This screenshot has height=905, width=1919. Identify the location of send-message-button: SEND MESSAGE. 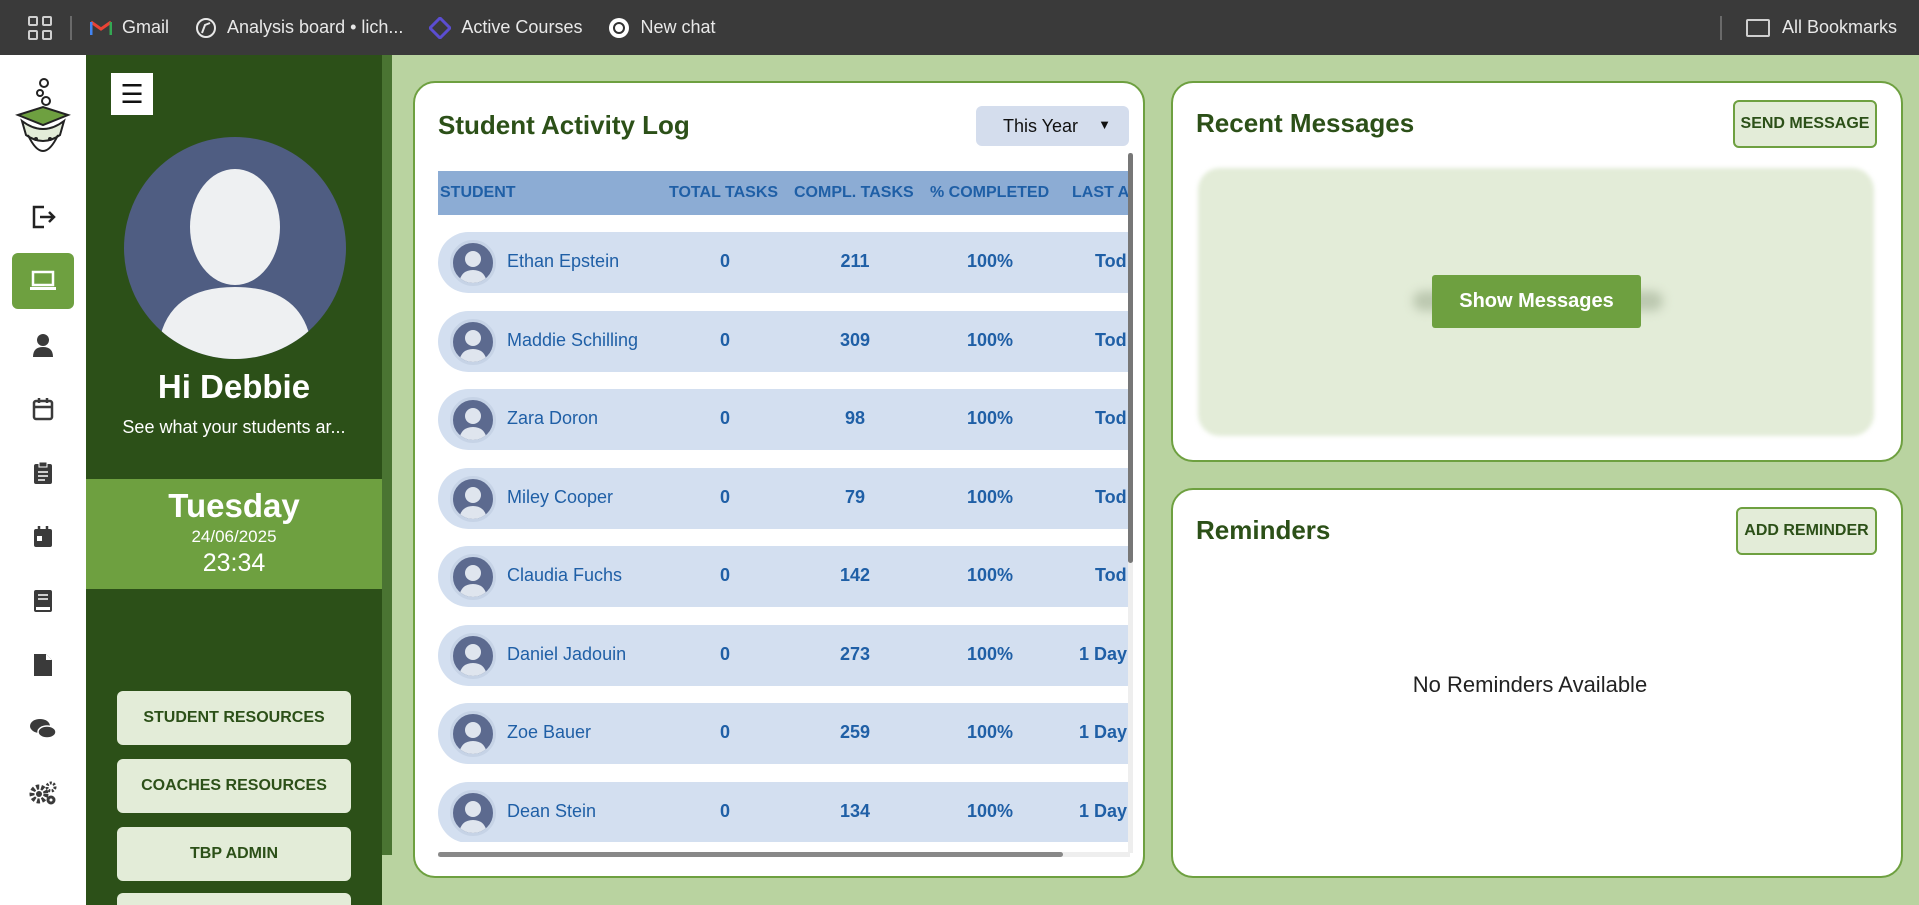
(1805, 124).